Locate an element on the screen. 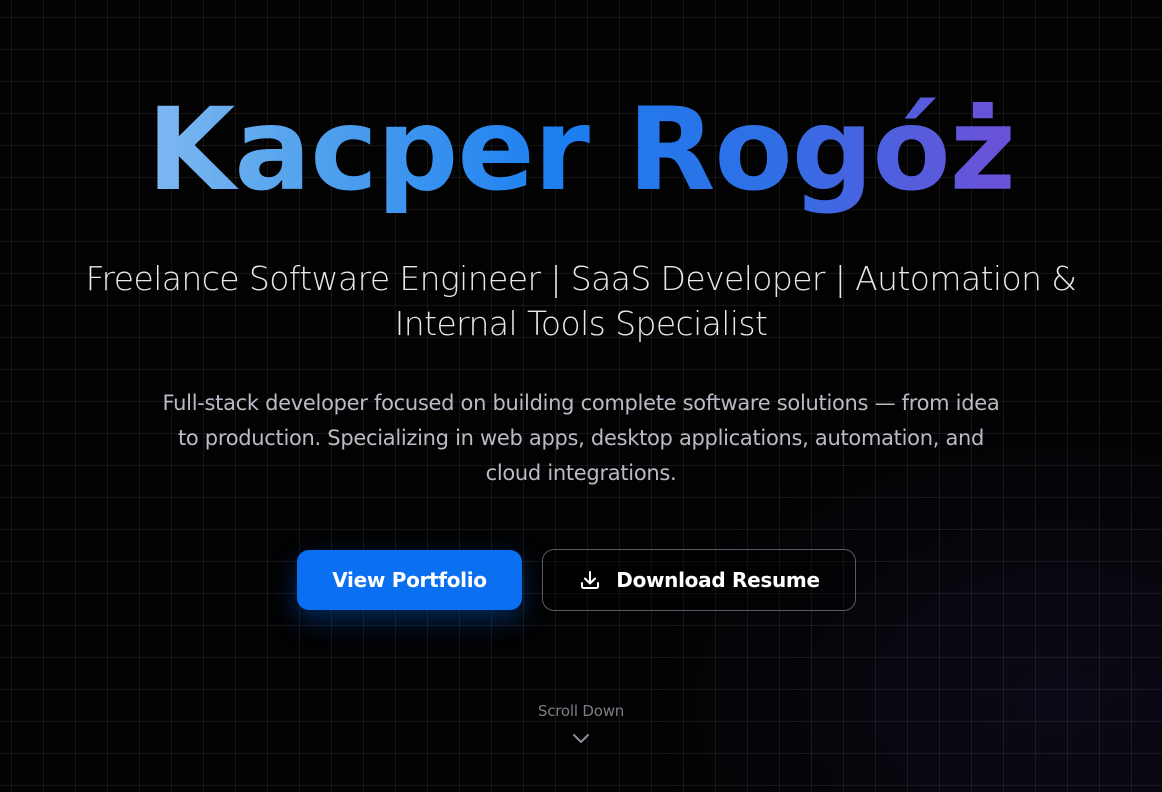 The height and width of the screenshot is (792, 1162). chevron-down-icon is located at coordinates (581, 738).